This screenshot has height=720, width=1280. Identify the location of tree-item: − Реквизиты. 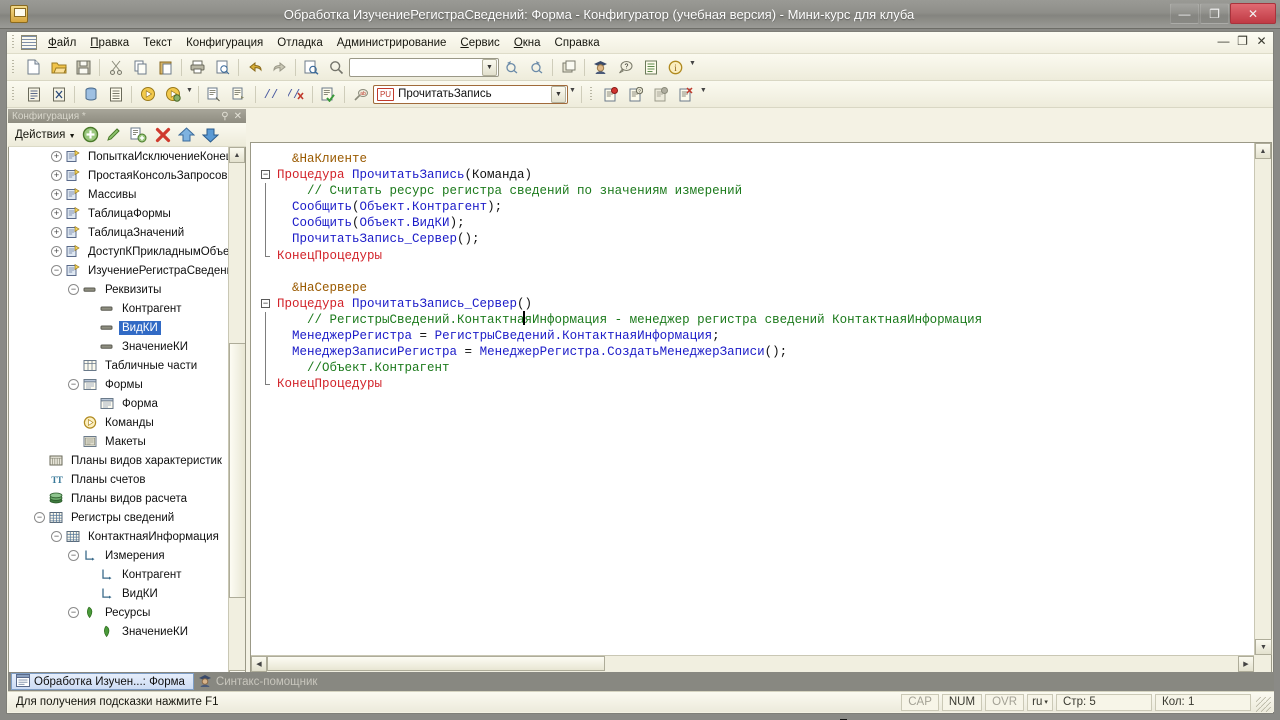
(118, 289).